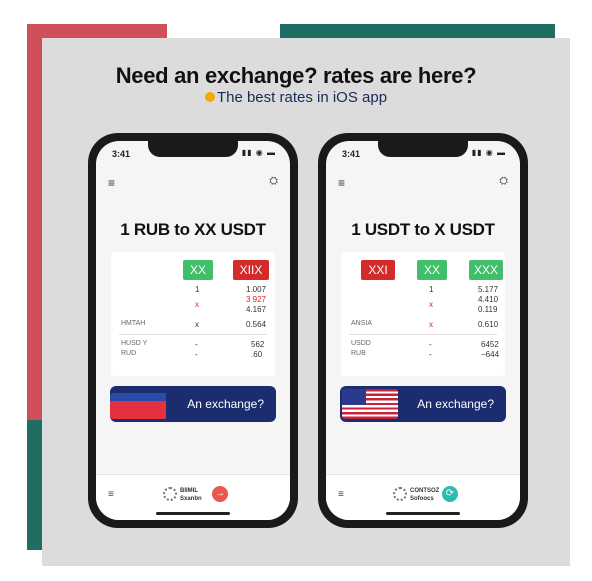 This screenshot has width=592, height=581. I want to click on bottom-bar: ≡ CONTSOZ Sofoocs ⟳, so click(423, 497).